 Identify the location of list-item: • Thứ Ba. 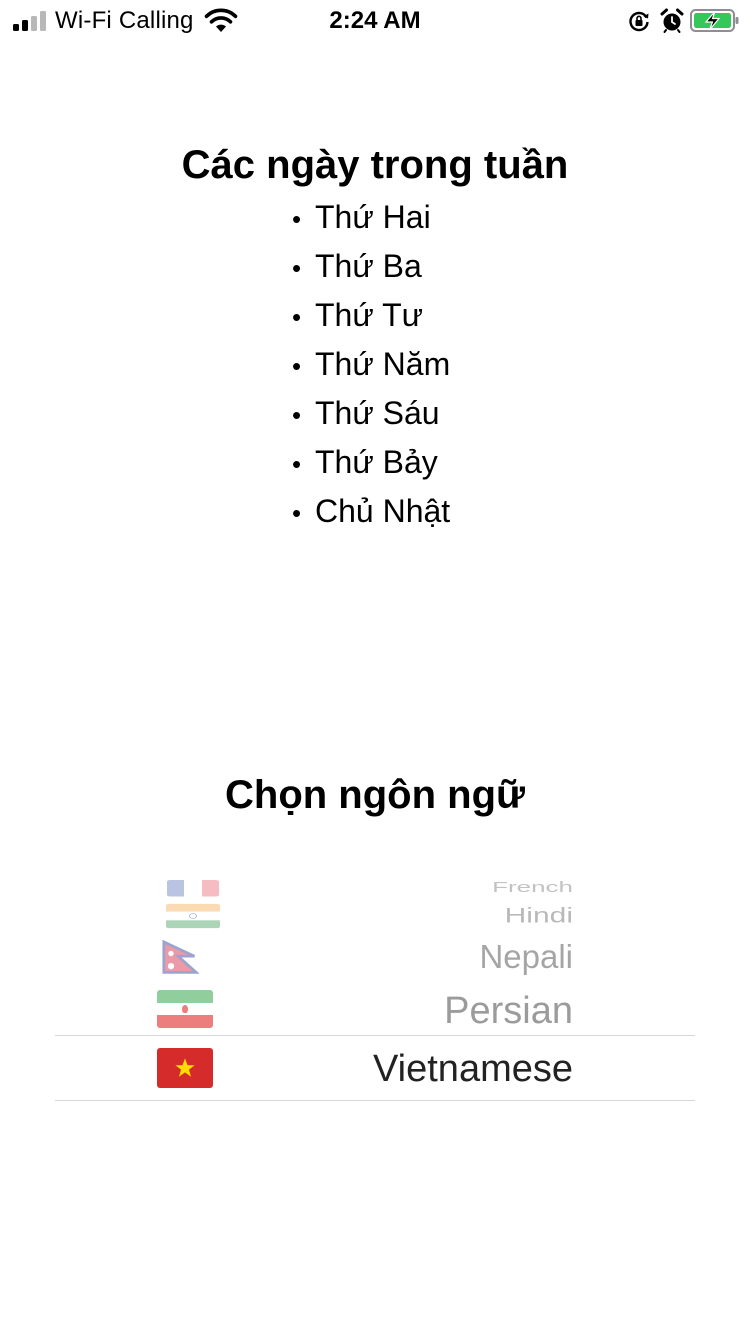
(371, 266).